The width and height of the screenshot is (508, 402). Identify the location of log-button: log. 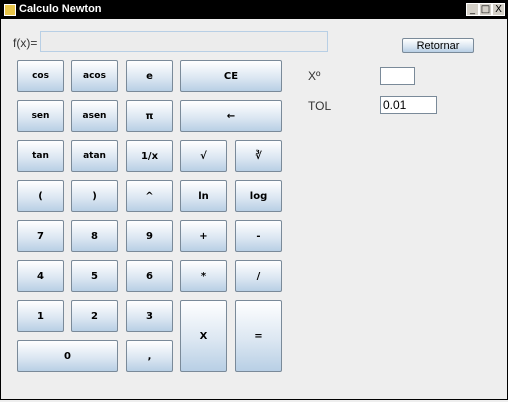
(258, 196).